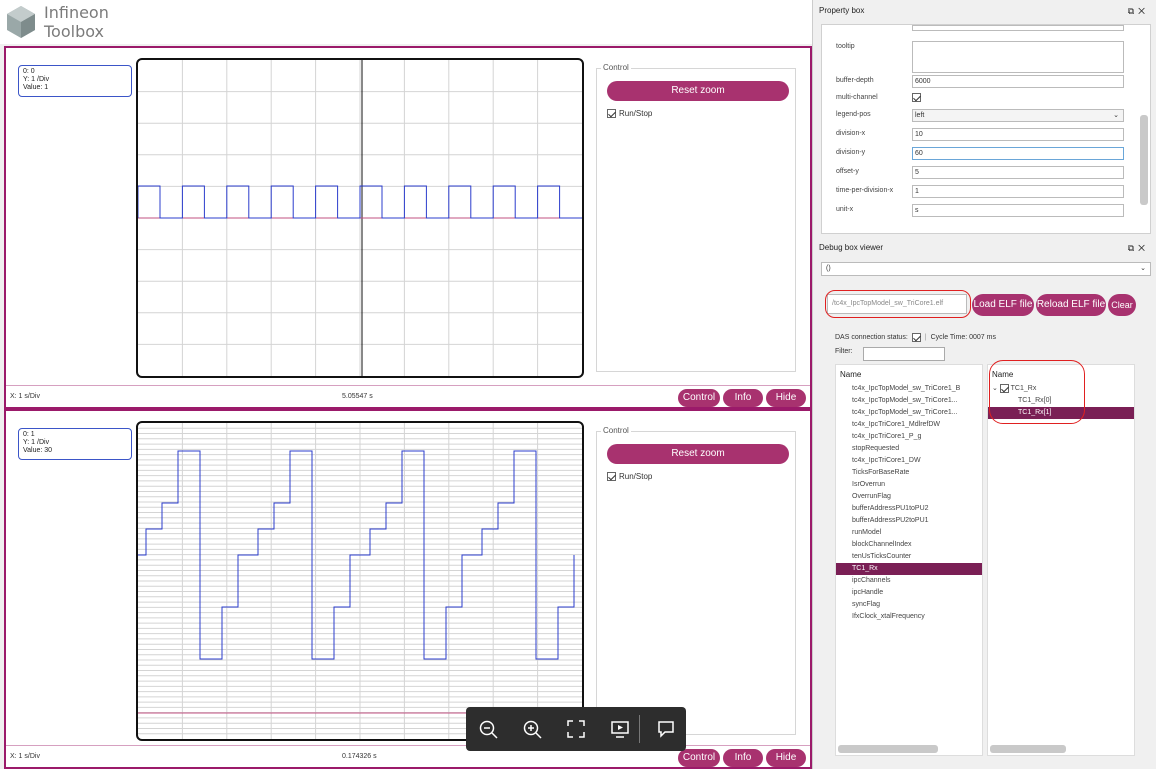 The height and width of the screenshot is (769, 1156). I want to click on time-per-division-field: 1, so click(1018, 191).